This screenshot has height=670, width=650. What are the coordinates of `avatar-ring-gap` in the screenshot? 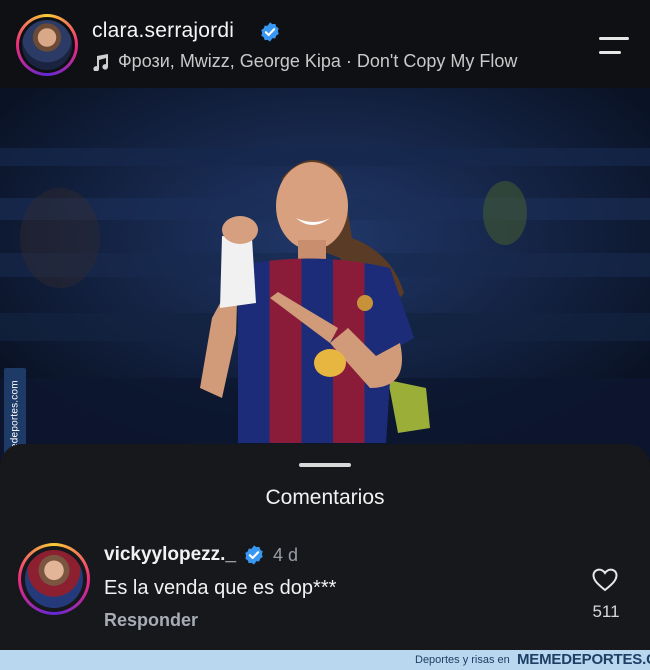 It's located at (47, 45).